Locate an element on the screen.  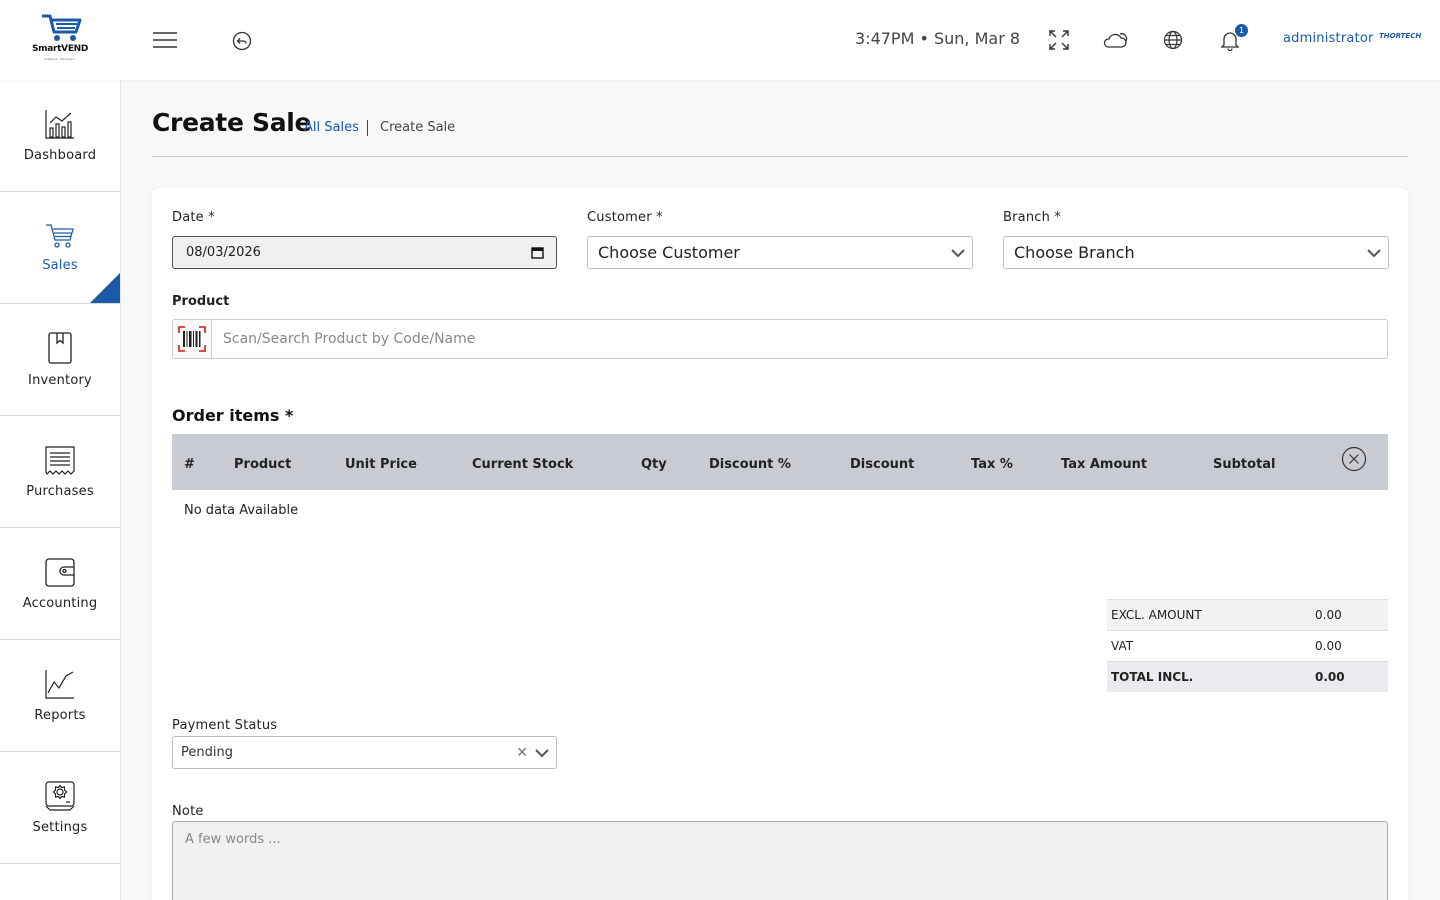
calendar-icon is located at coordinates (537, 252).